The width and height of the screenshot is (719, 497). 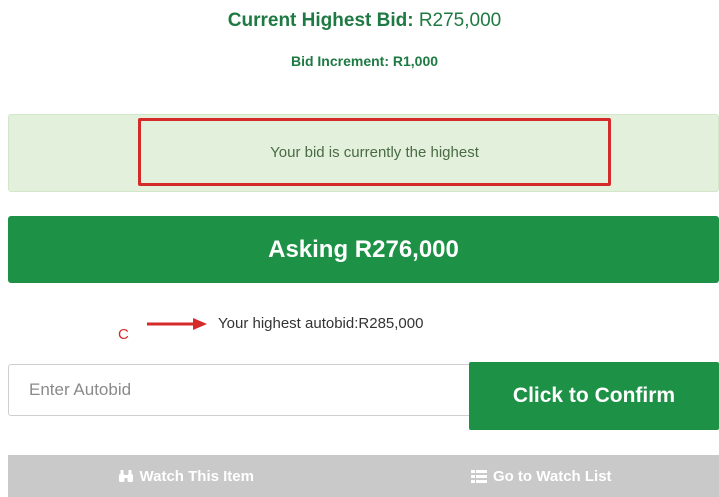 I want to click on status-highlight-box: Your bid is currently the highest, so click(x=374, y=152).